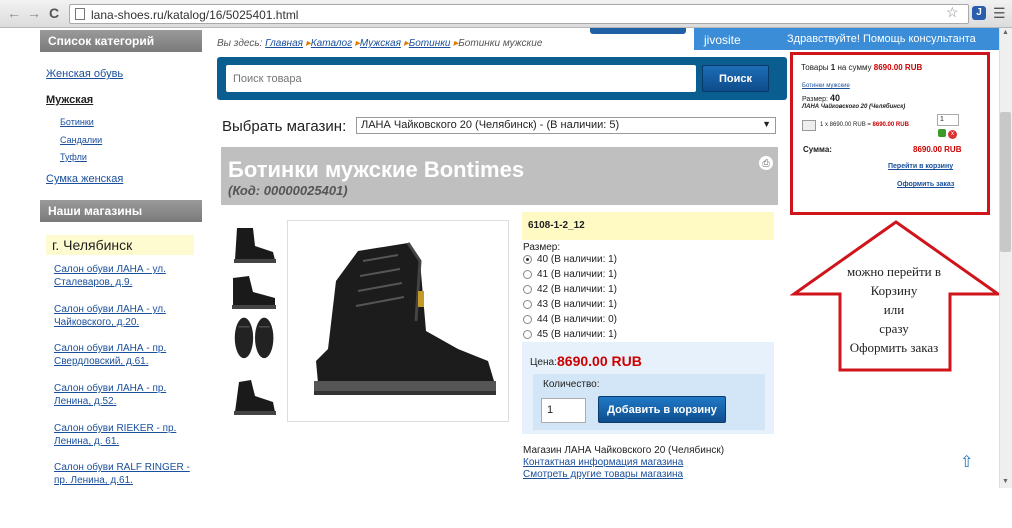 The width and height of the screenshot is (1012, 528). Describe the element at coordinates (288, 190) in the screenshot. I see `product-code: (Код: 00000025401)` at that location.